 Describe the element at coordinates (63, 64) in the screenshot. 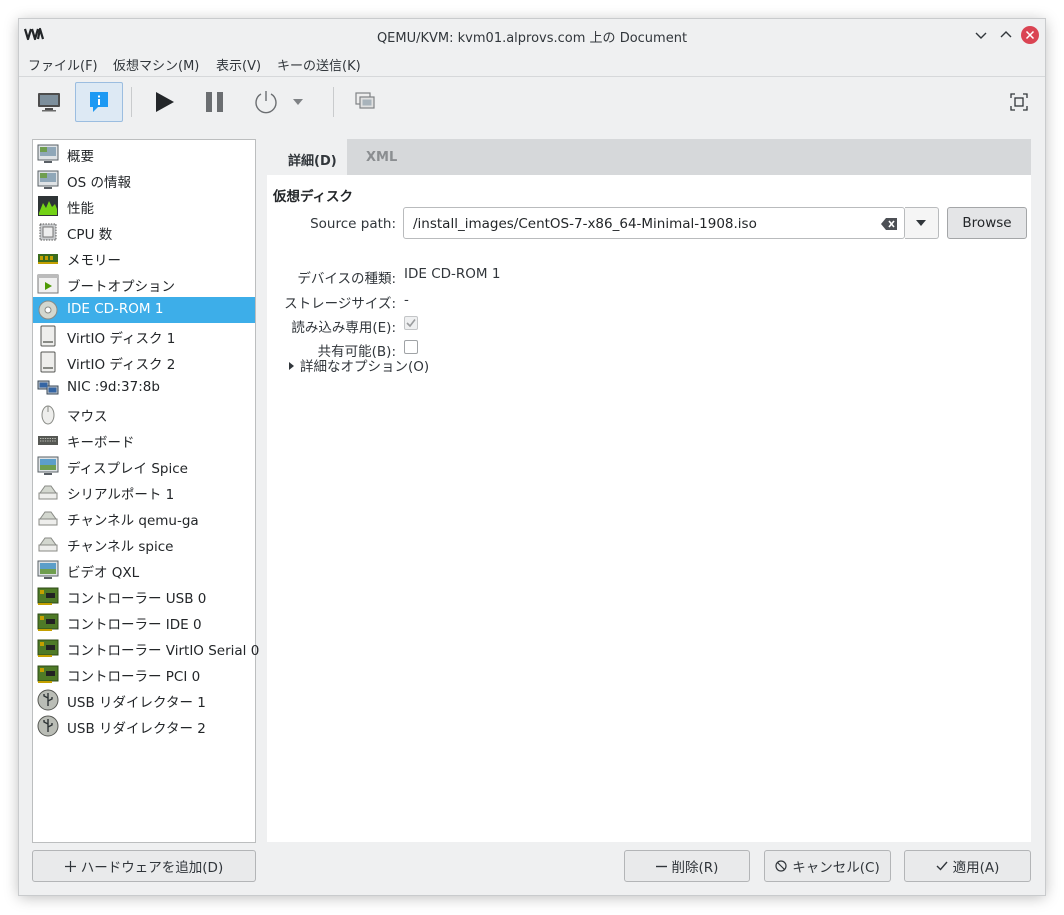

I see `menu-file: ファイル(F)` at that location.